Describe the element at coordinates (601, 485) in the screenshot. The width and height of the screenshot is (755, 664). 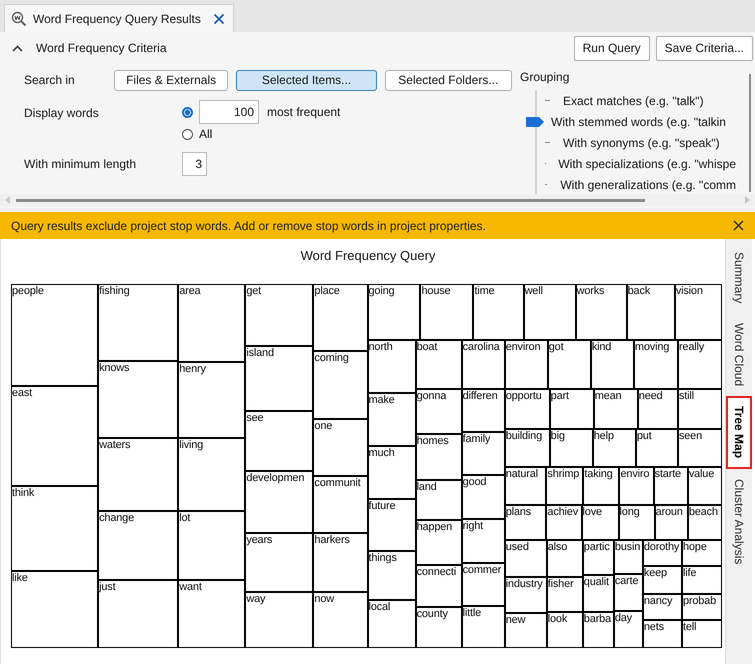
I see `tree-map-cell: taking` at that location.